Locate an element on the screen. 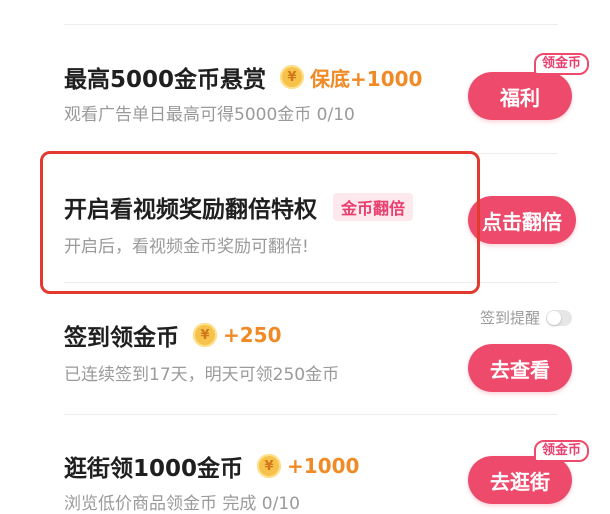 Image resolution: width=610 pixels, height=514 pixels. task-title: 签到领金币 is located at coordinates (121, 338).